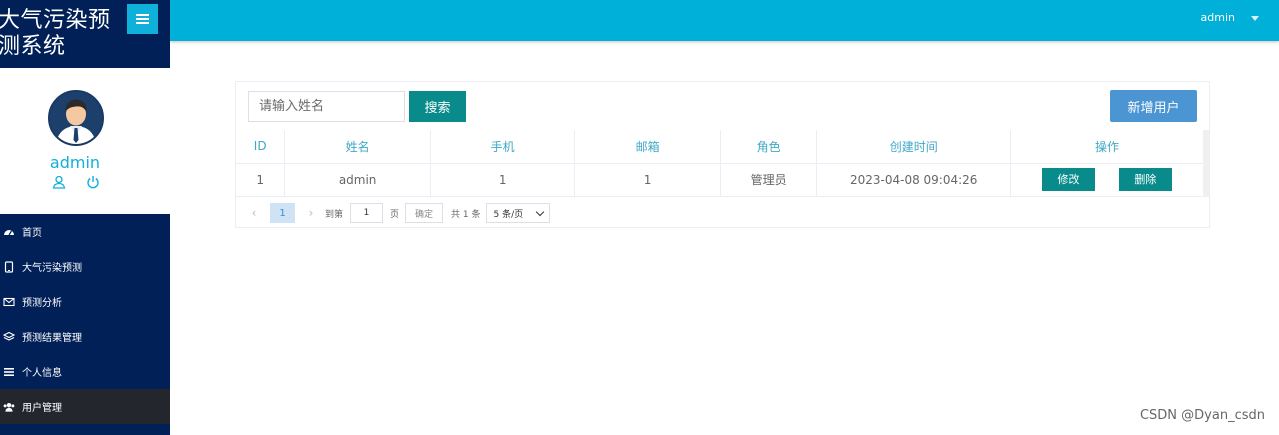 This screenshot has height=435, width=1279. I want to click on cell-email: 1, so click(647, 180).